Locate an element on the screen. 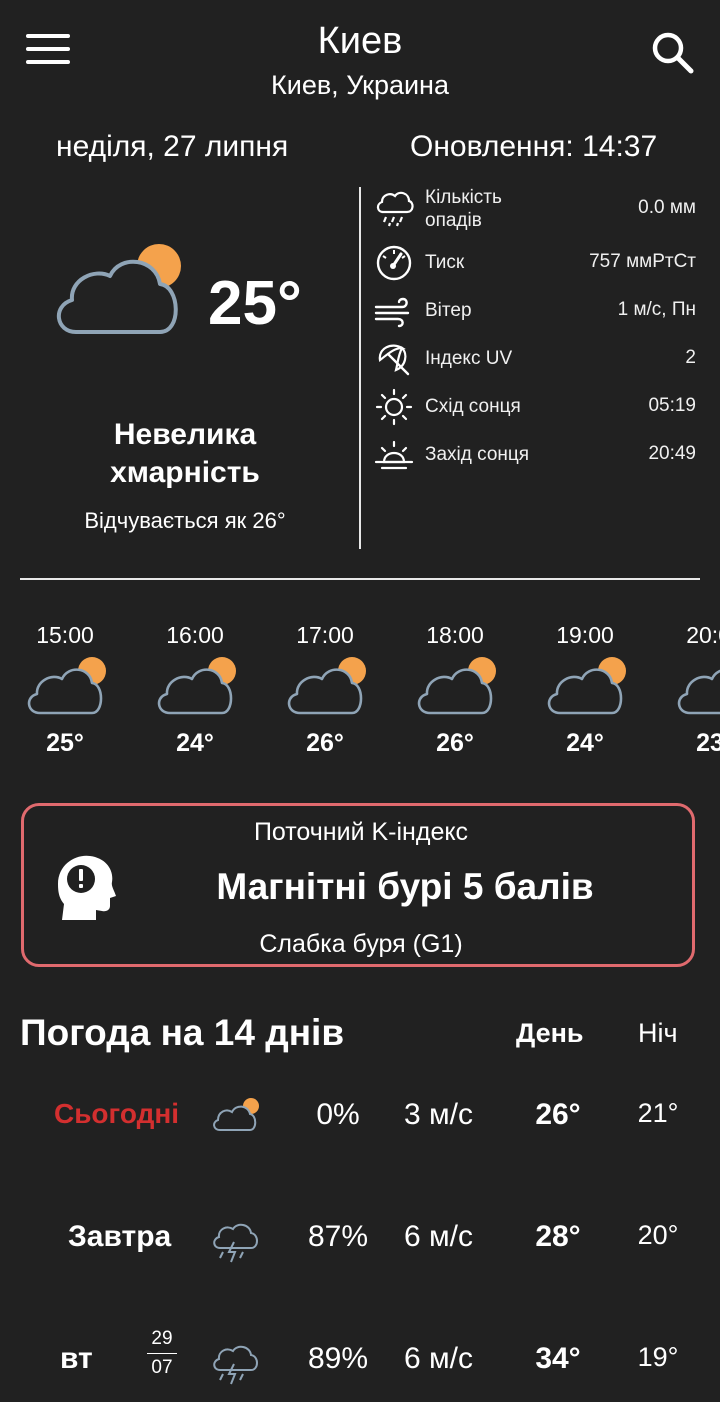 The width and height of the screenshot is (720, 1402). search-icon is located at coordinates (672, 52).